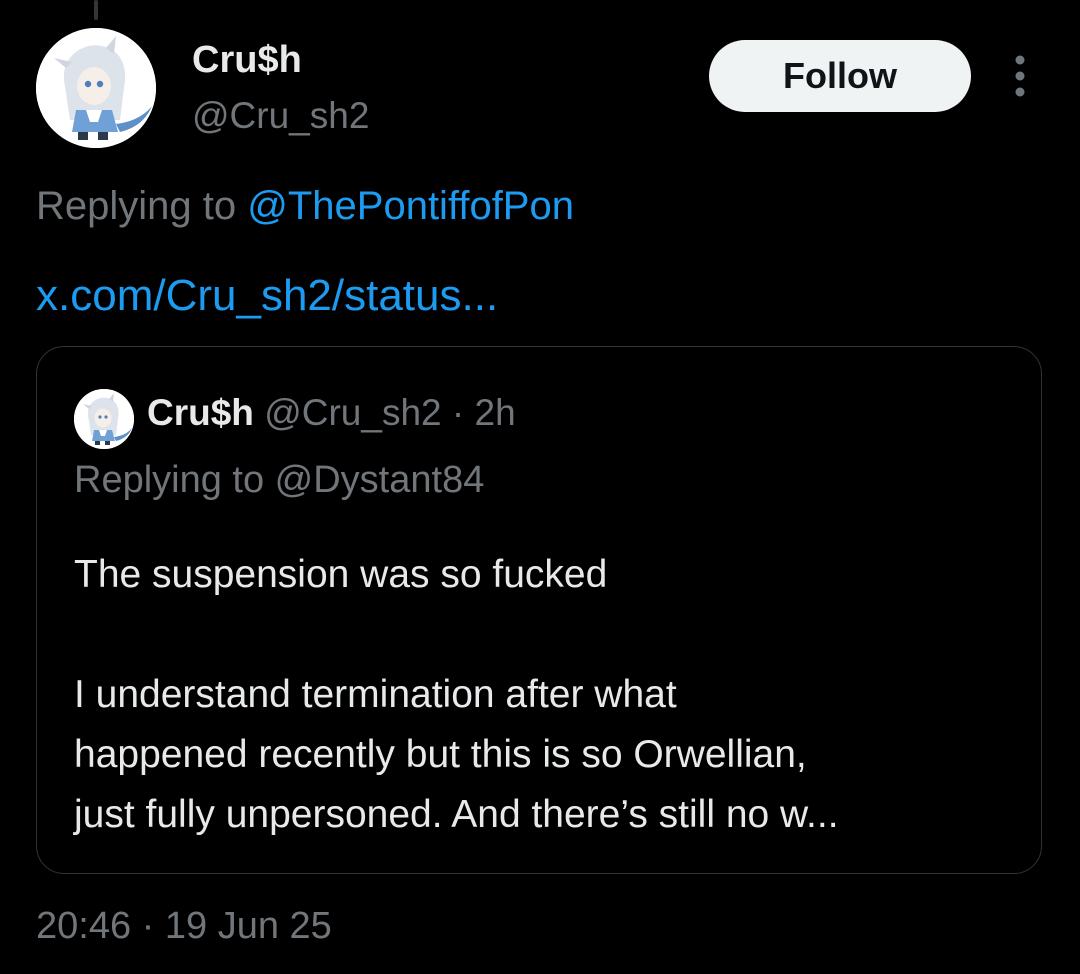  What do you see at coordinates (280, 116) in the screenshot?
I see `author-handle: @Cru_sh2` at bounding box center [280, 116].